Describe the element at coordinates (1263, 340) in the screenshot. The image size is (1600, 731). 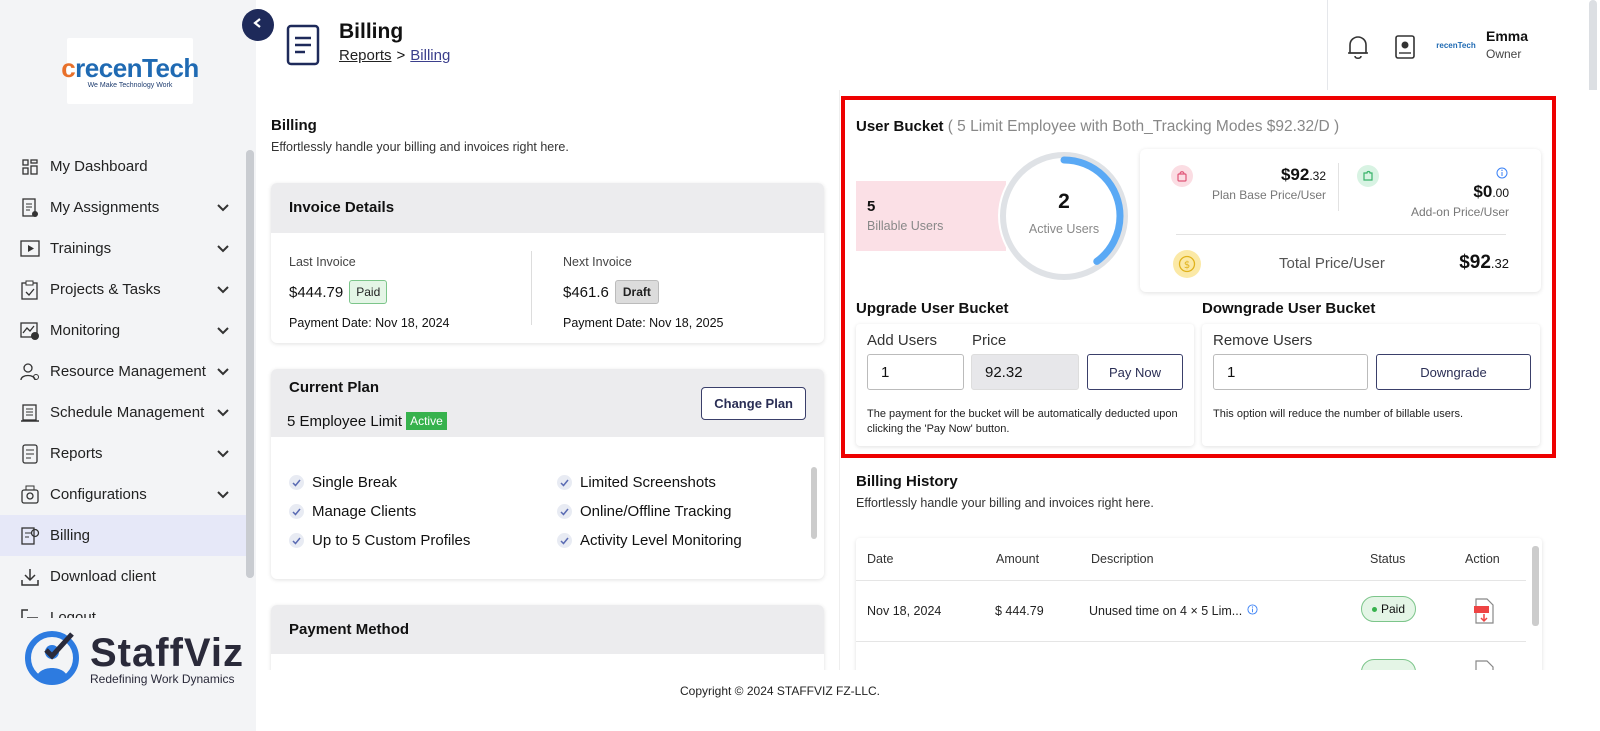
I see `remove-users-label: Remove Users` at that location.